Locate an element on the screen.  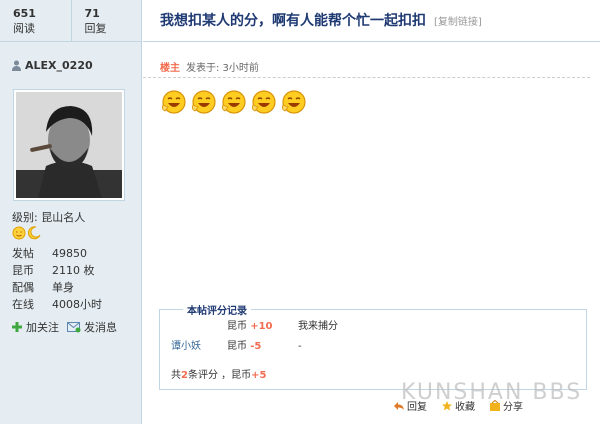
profile-row-coins: 昆币 2110 枚 is located at coordinates (76, 270).